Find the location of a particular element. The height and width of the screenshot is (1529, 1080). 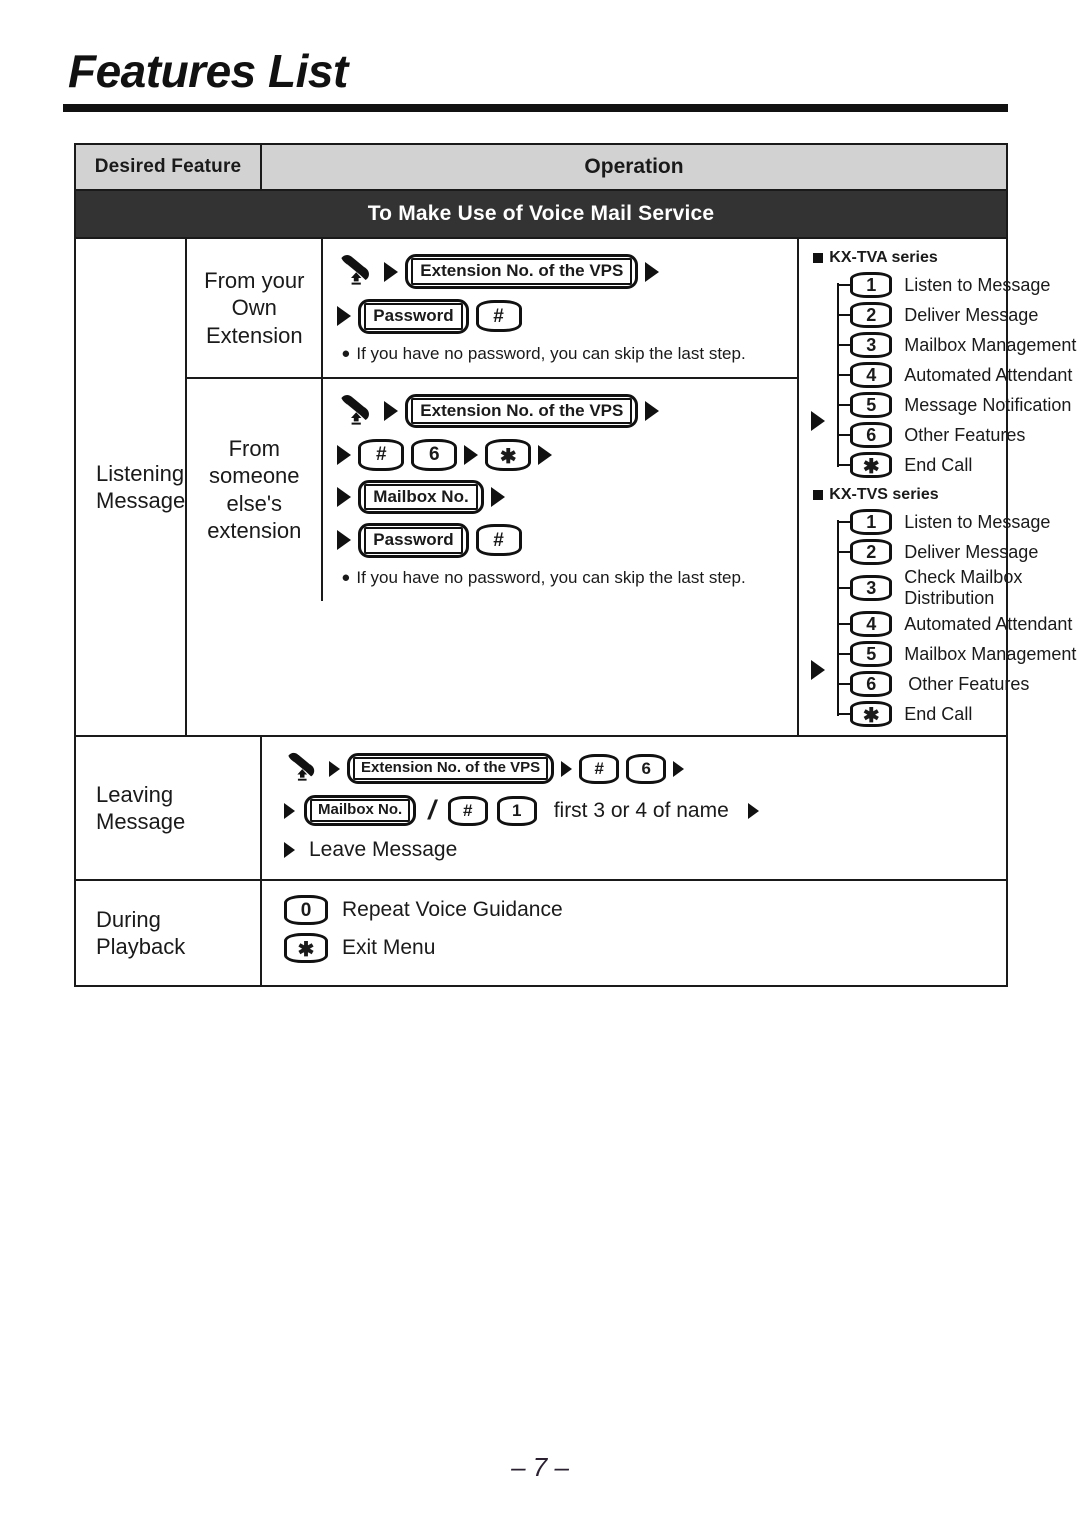

feature-label-during-playback: During Playback is located at coordinates (169, 933).